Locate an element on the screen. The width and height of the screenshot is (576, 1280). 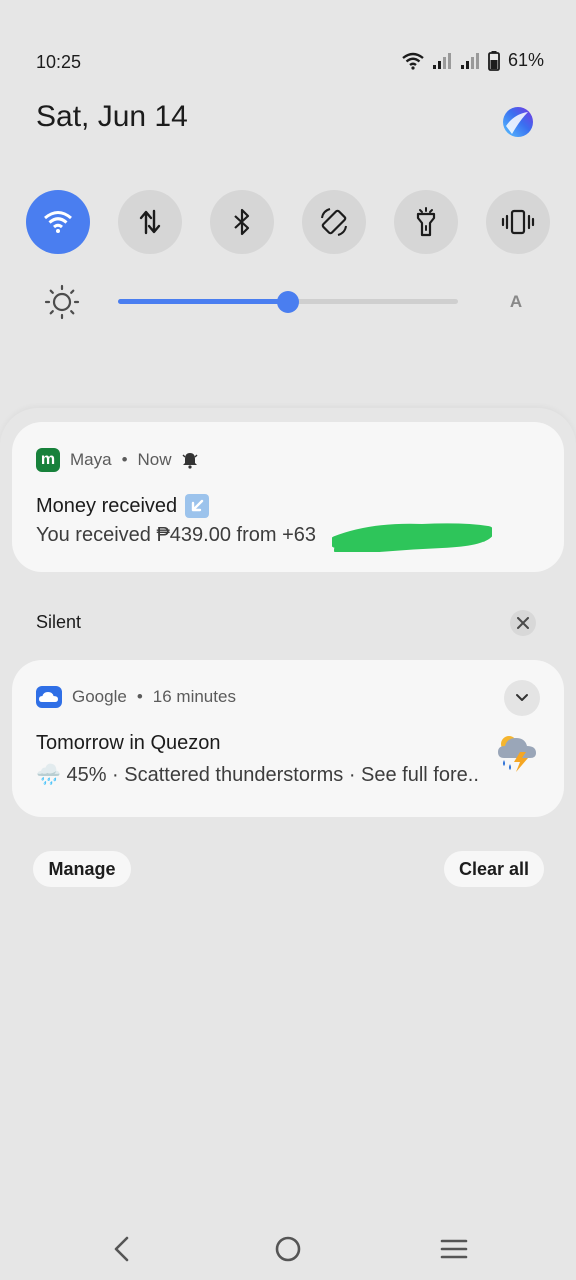
notification-header: Google • 16 minutes is located at coordinates (136, 697).